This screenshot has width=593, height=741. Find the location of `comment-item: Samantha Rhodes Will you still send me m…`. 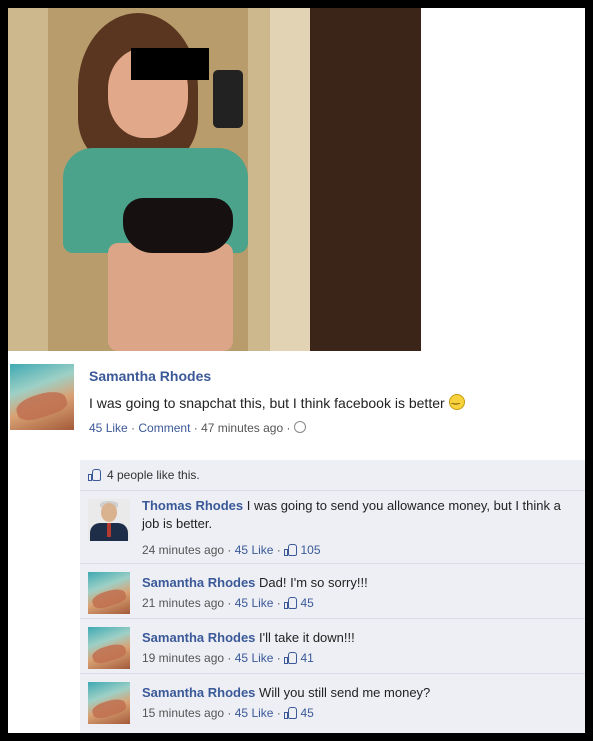

comment-item: Samantha Rhodes Will you still send me m… is located at coordinates (332, 703).